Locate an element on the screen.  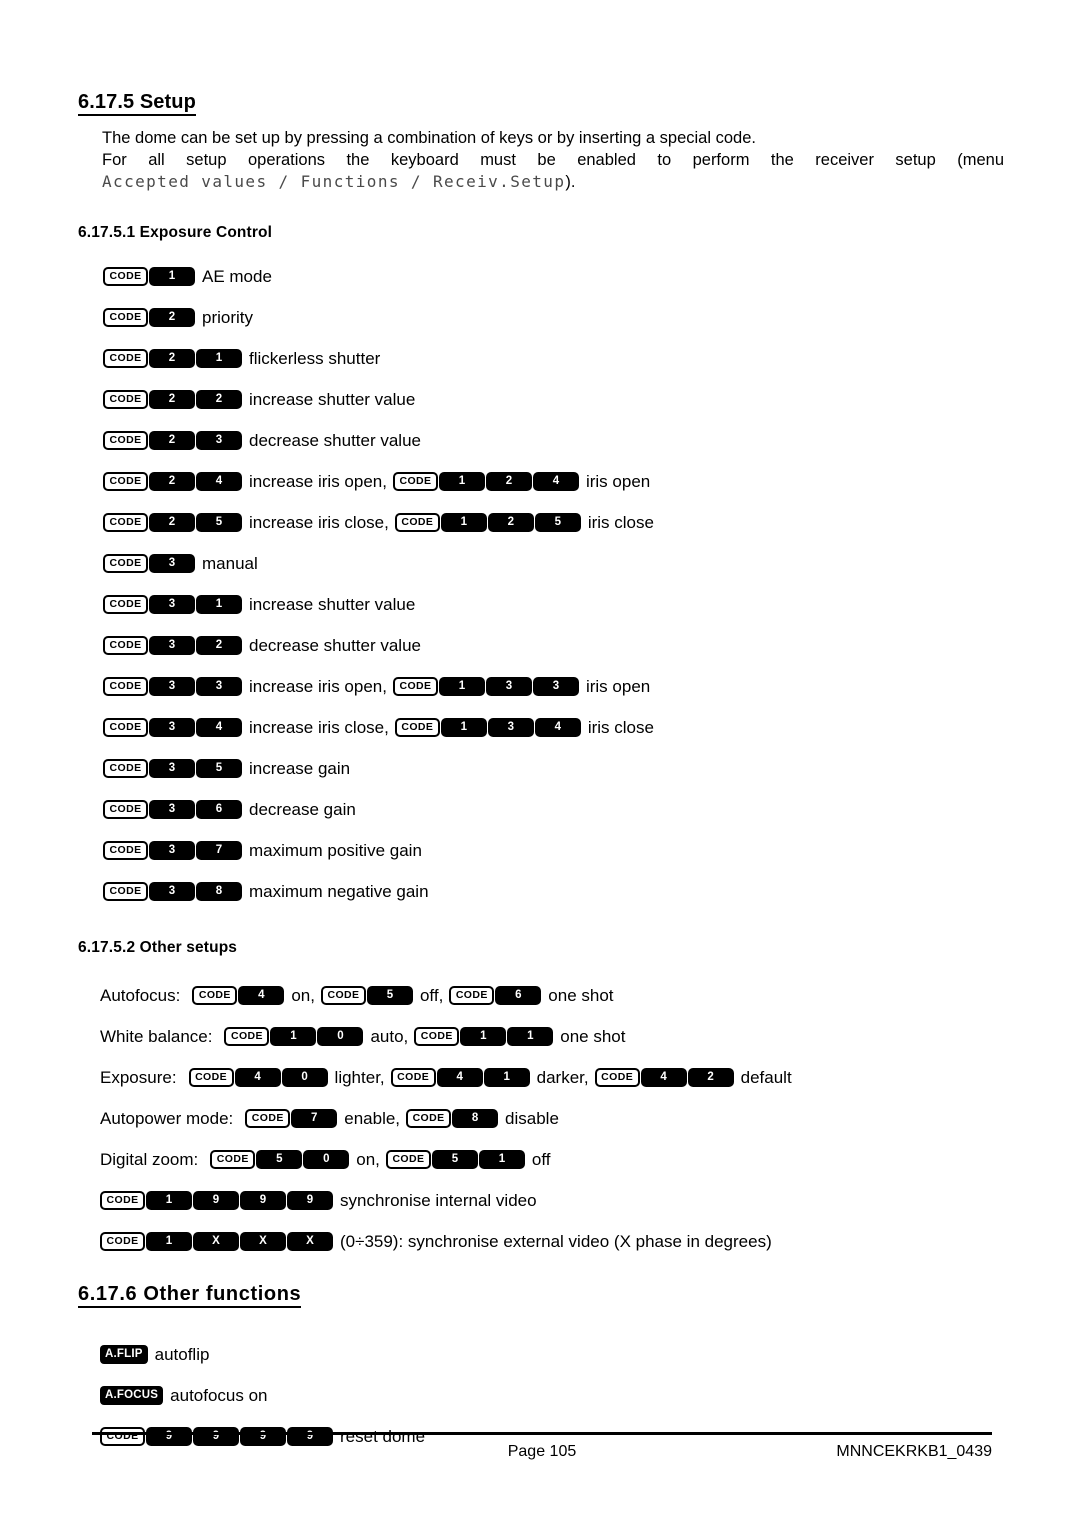
keypad-key: 7 is located at coordinates (219, 850).